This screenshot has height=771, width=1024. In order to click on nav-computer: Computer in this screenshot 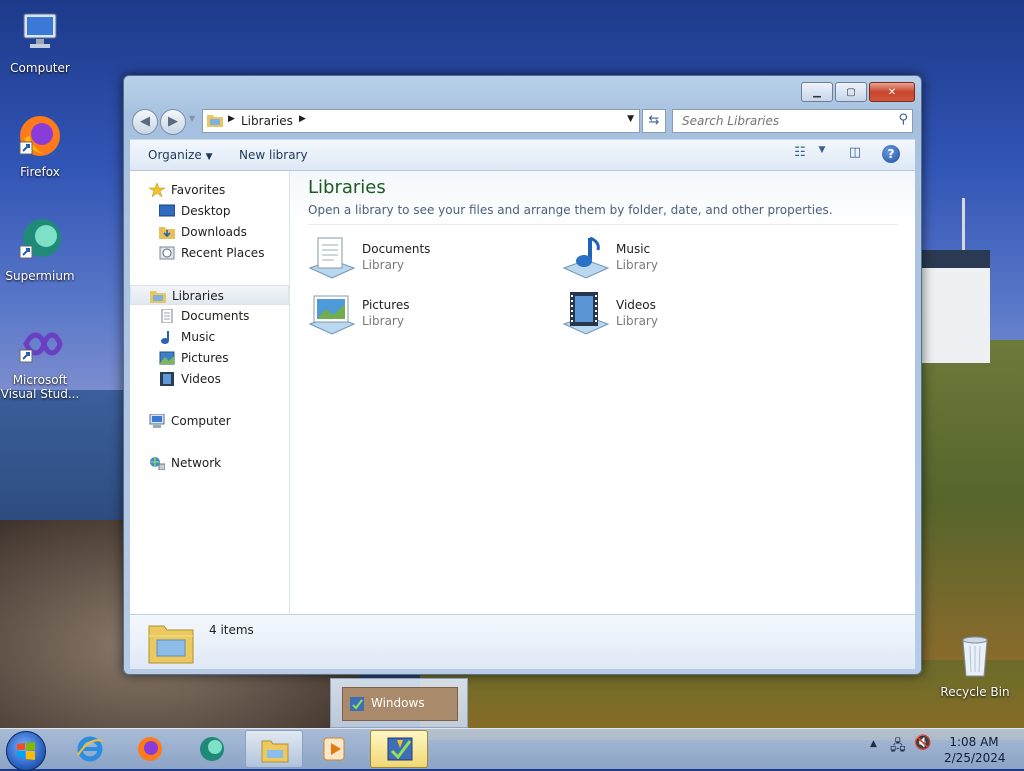, I will do `click(209, 421)`.